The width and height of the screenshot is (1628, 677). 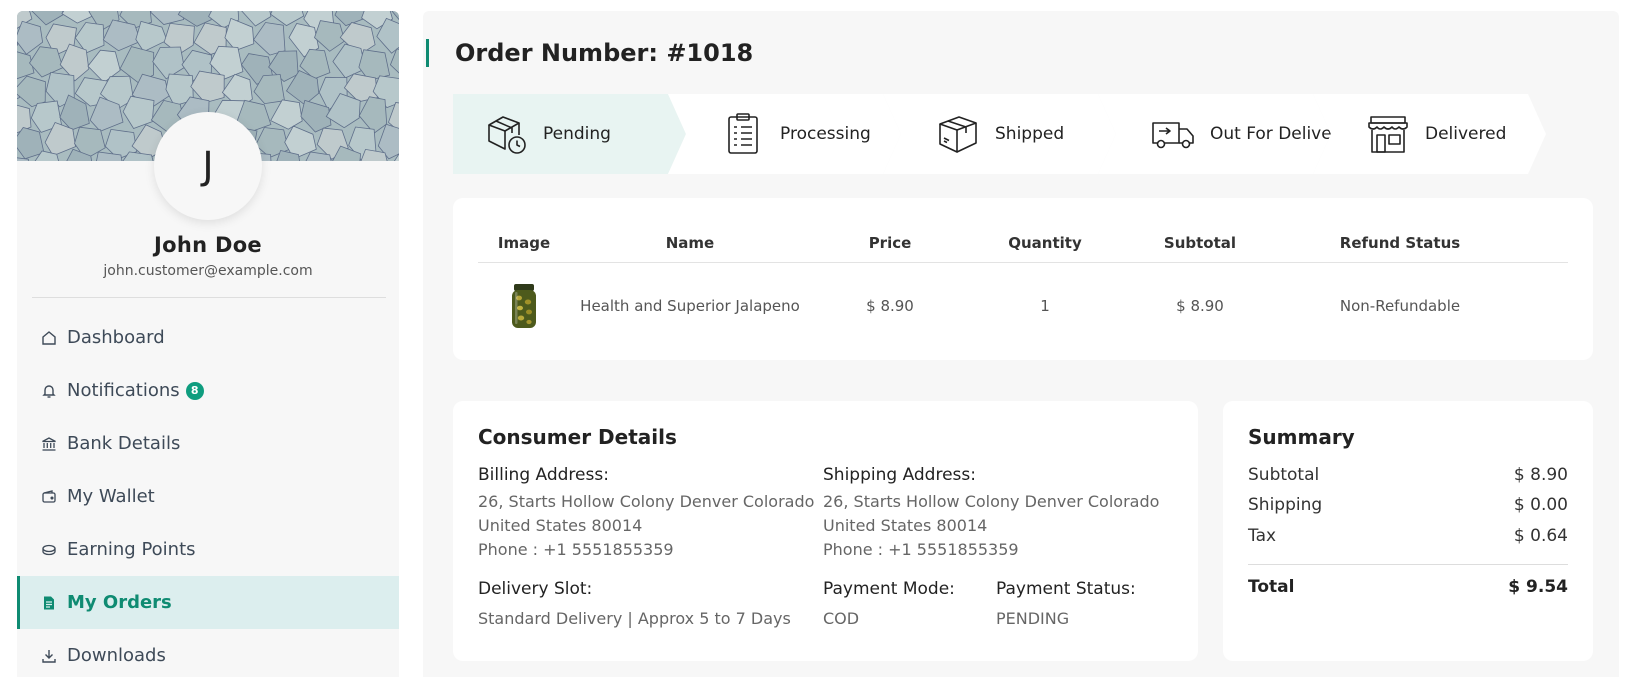 What do you see at coordinates (208, 390) in the screenshot?
I see `sidebar-item-notifications: Notifications 8` at bounding box center [208, 390].